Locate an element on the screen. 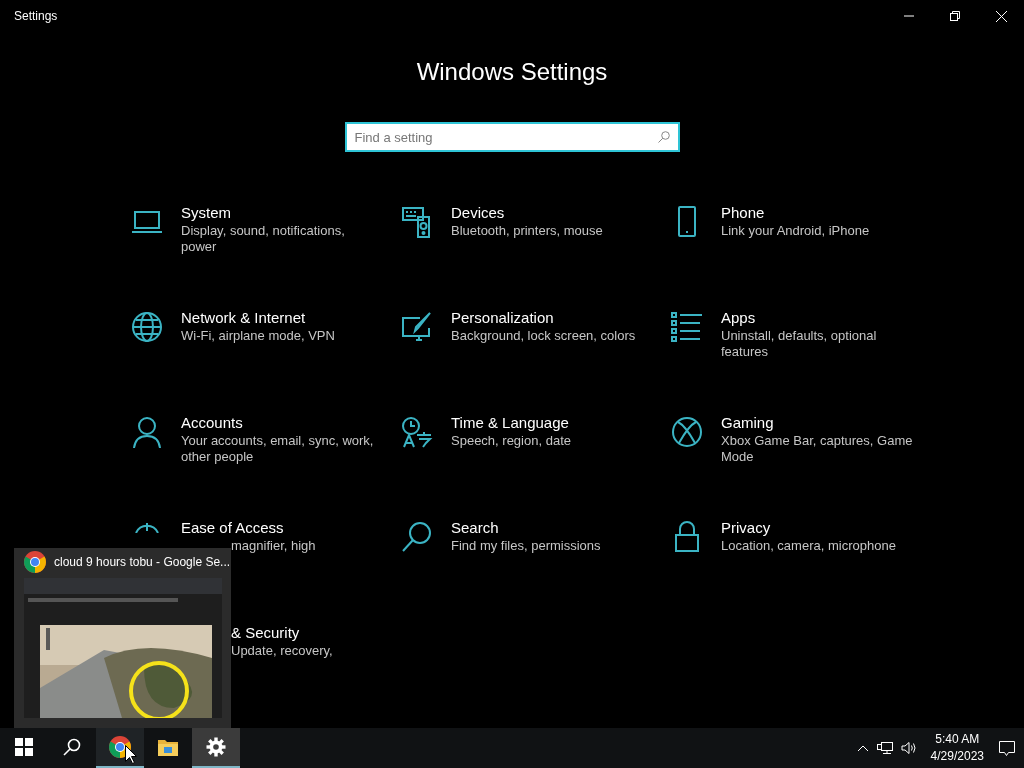 The height and width of the screenshot is (768, 1024). gear-icon is located at coordinates (216, 747).